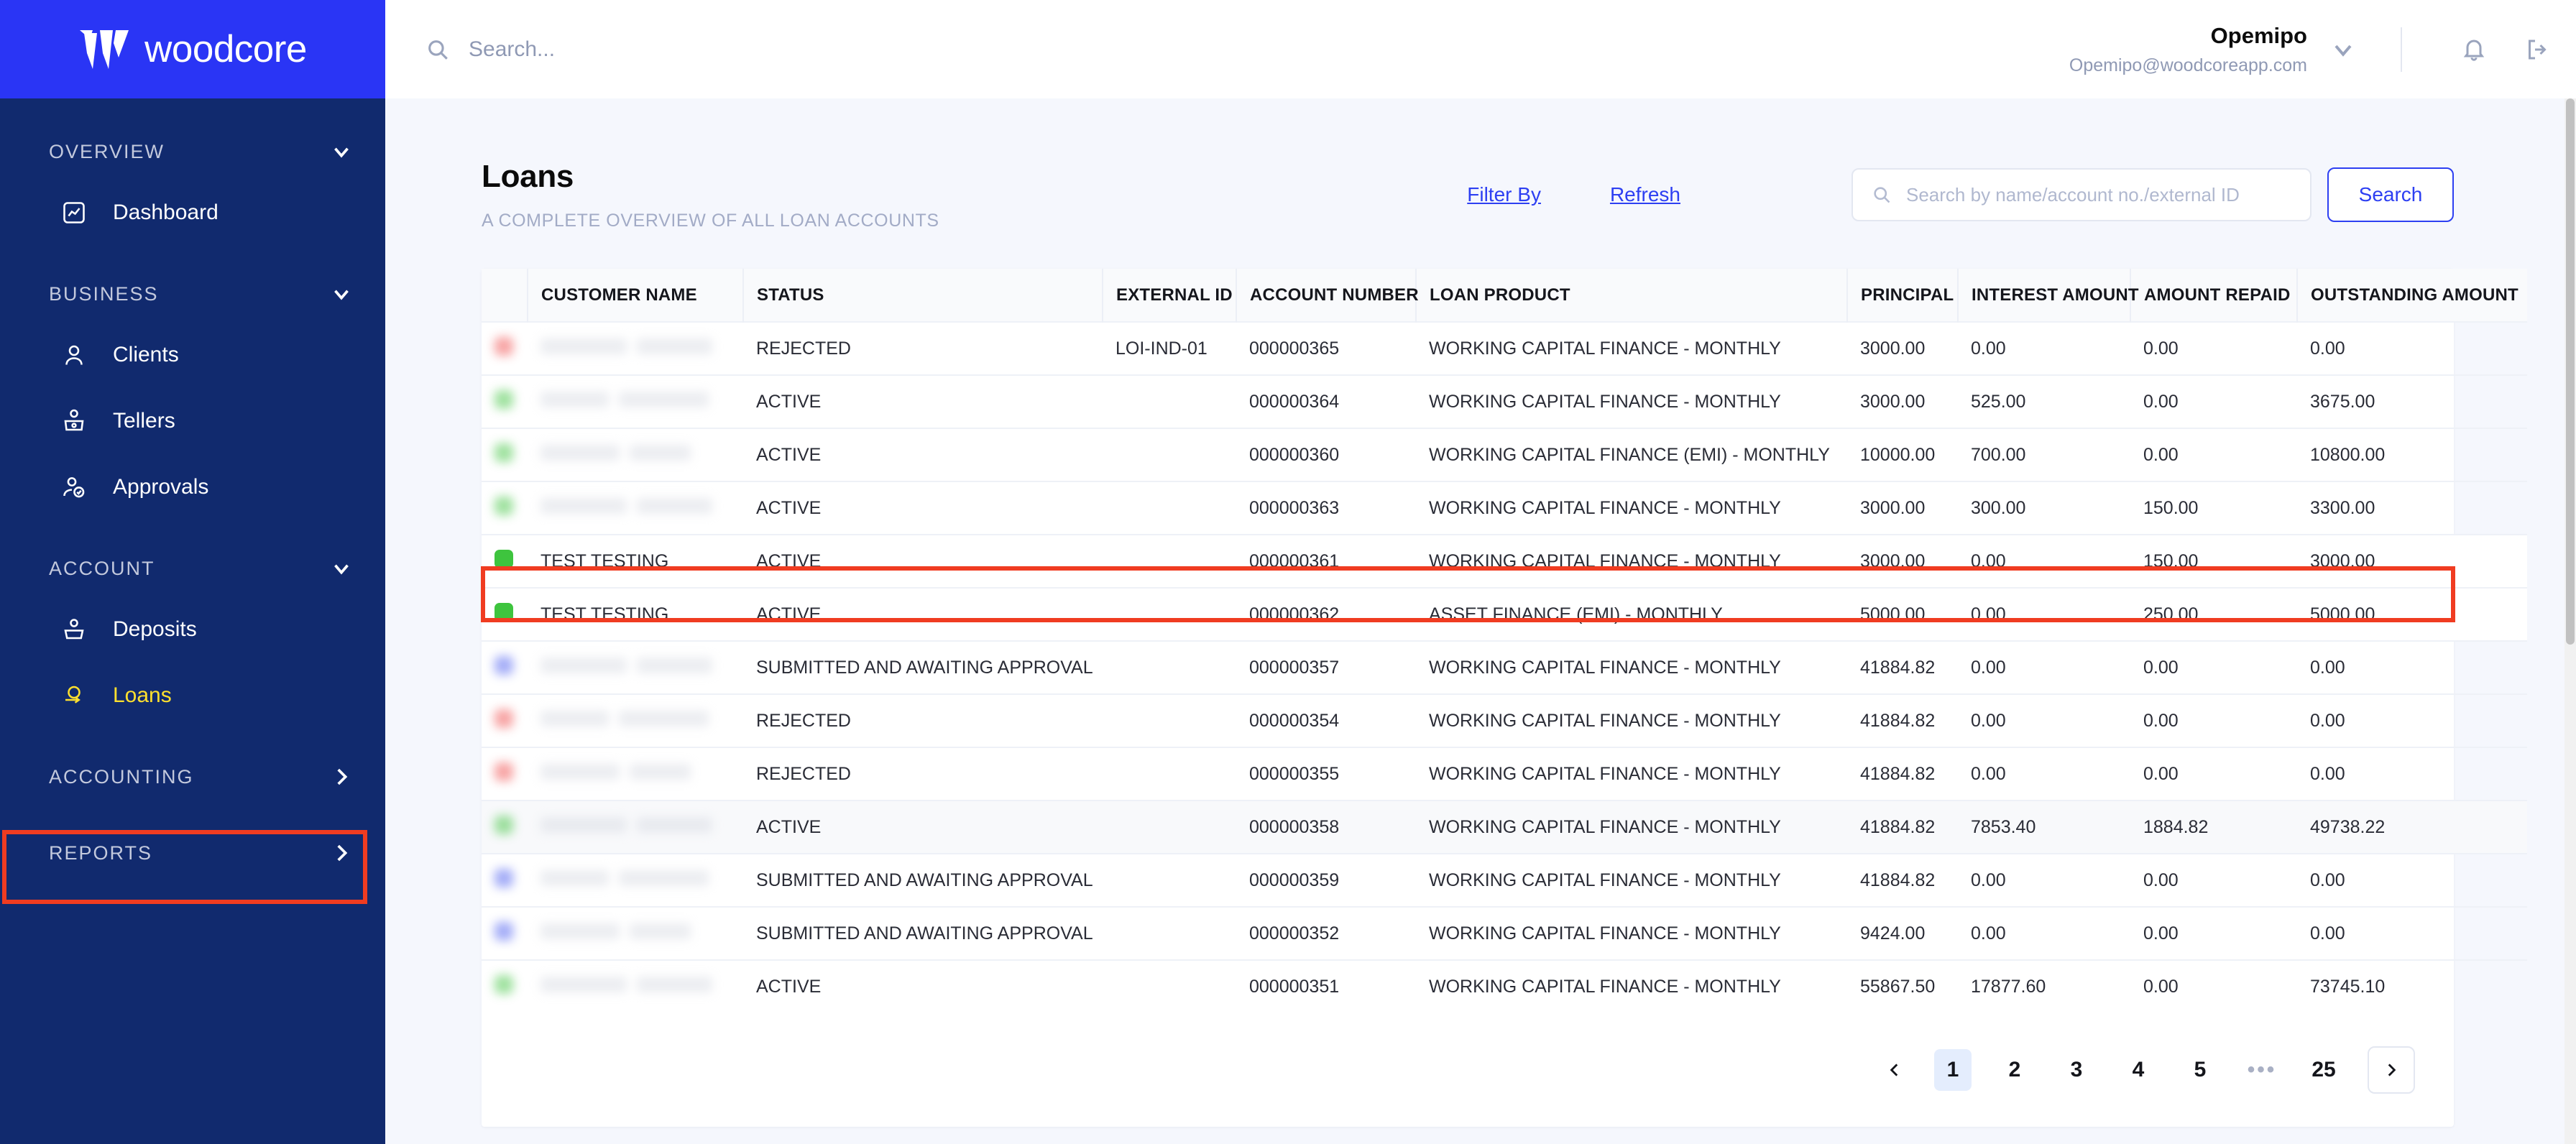  What do you see at coordinates (2343, 49) in the screenshot?
I see `chevron-down-icon` at bounding box center [2343, 49].